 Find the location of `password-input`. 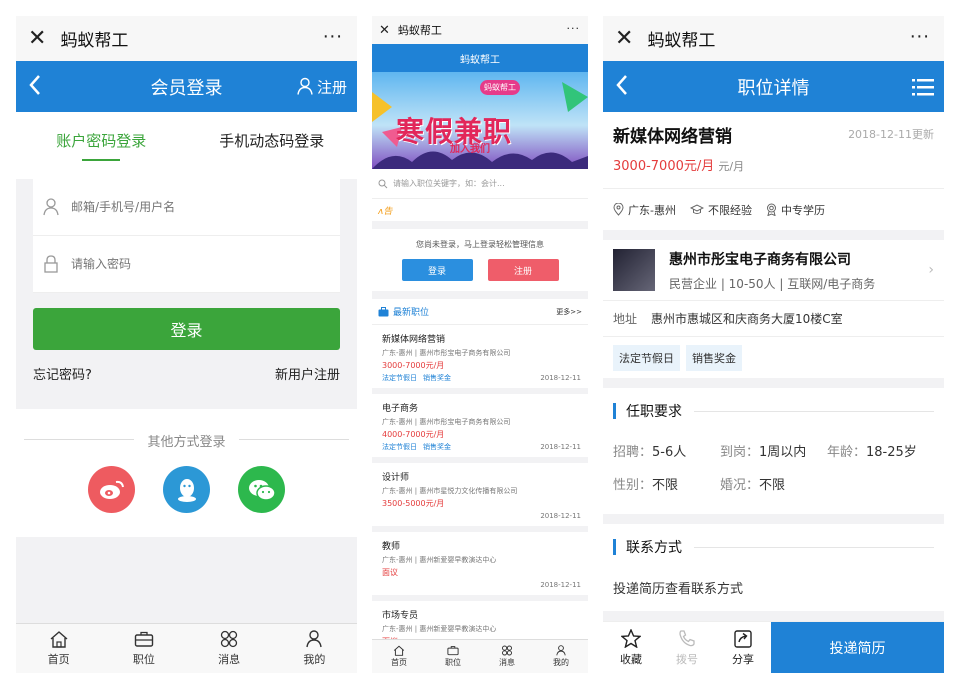

password-input is located at coordinates (171, 264).